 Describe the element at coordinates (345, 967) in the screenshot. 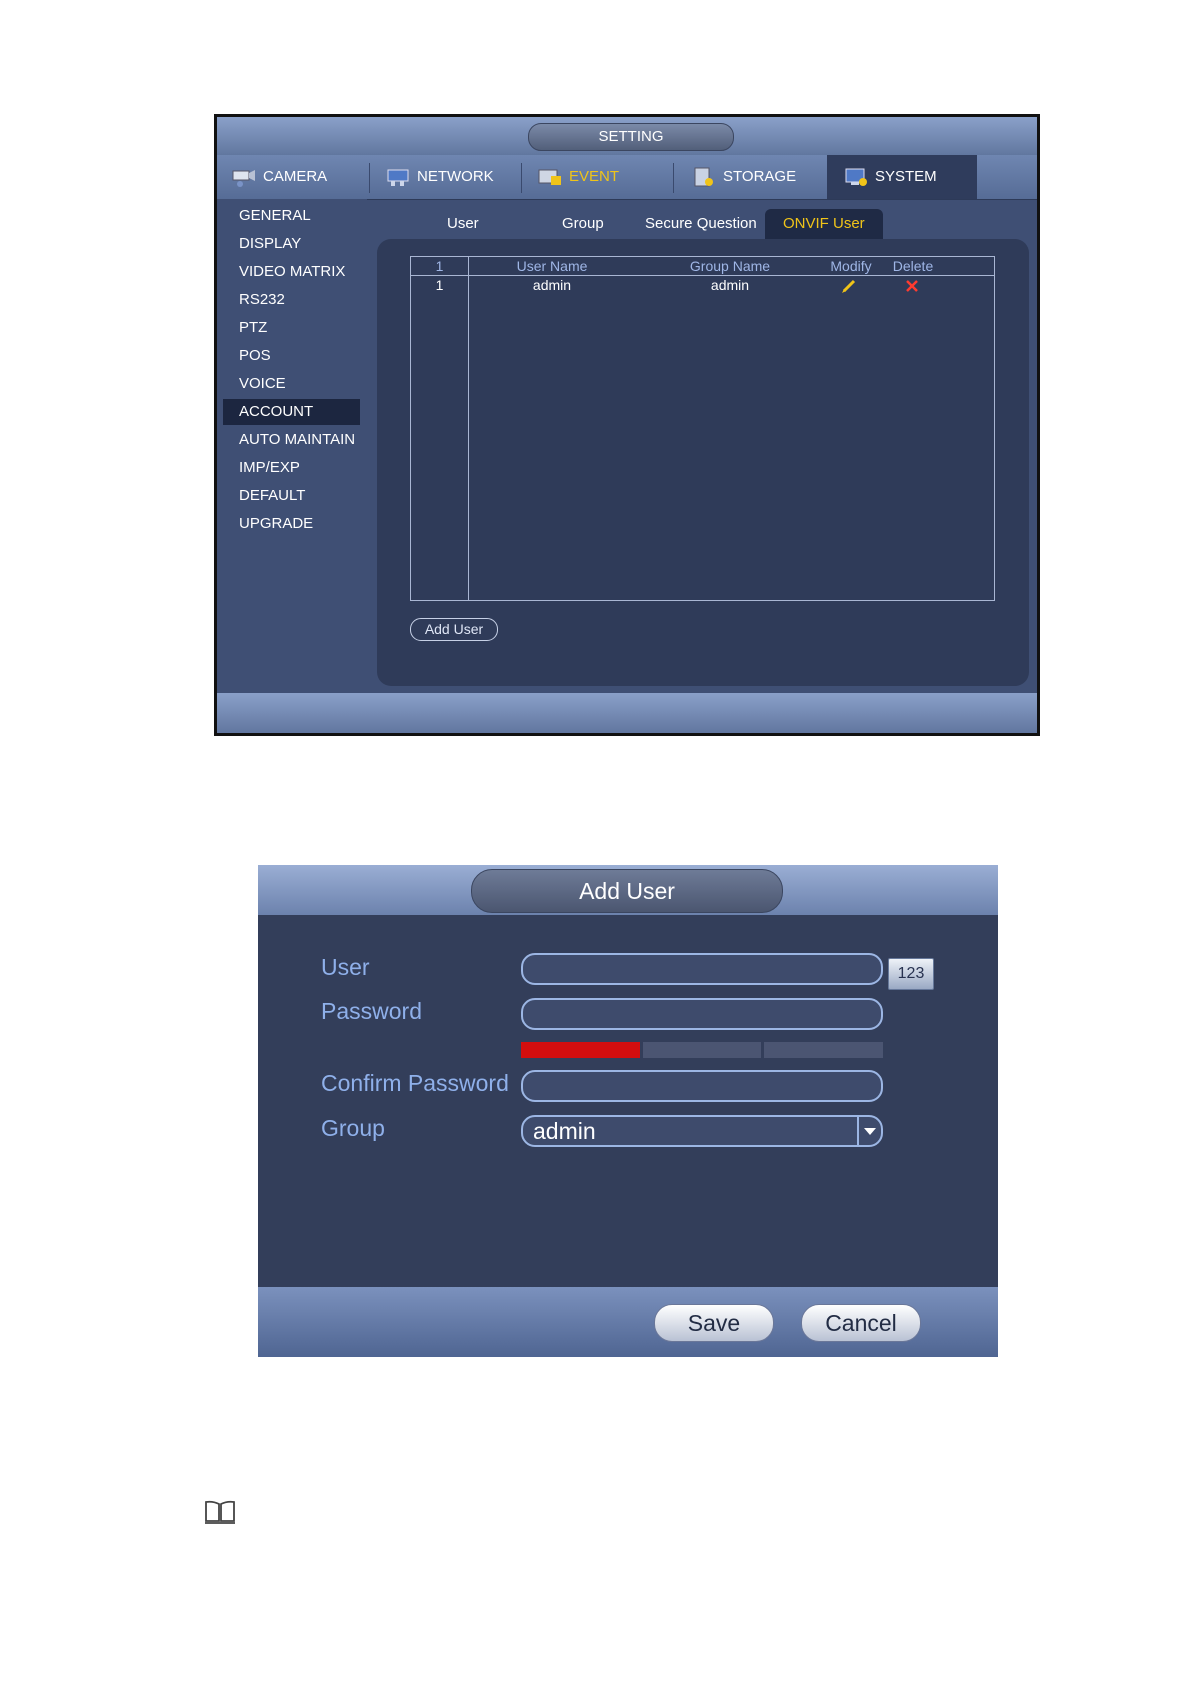

I see `user-label: User` at that location.